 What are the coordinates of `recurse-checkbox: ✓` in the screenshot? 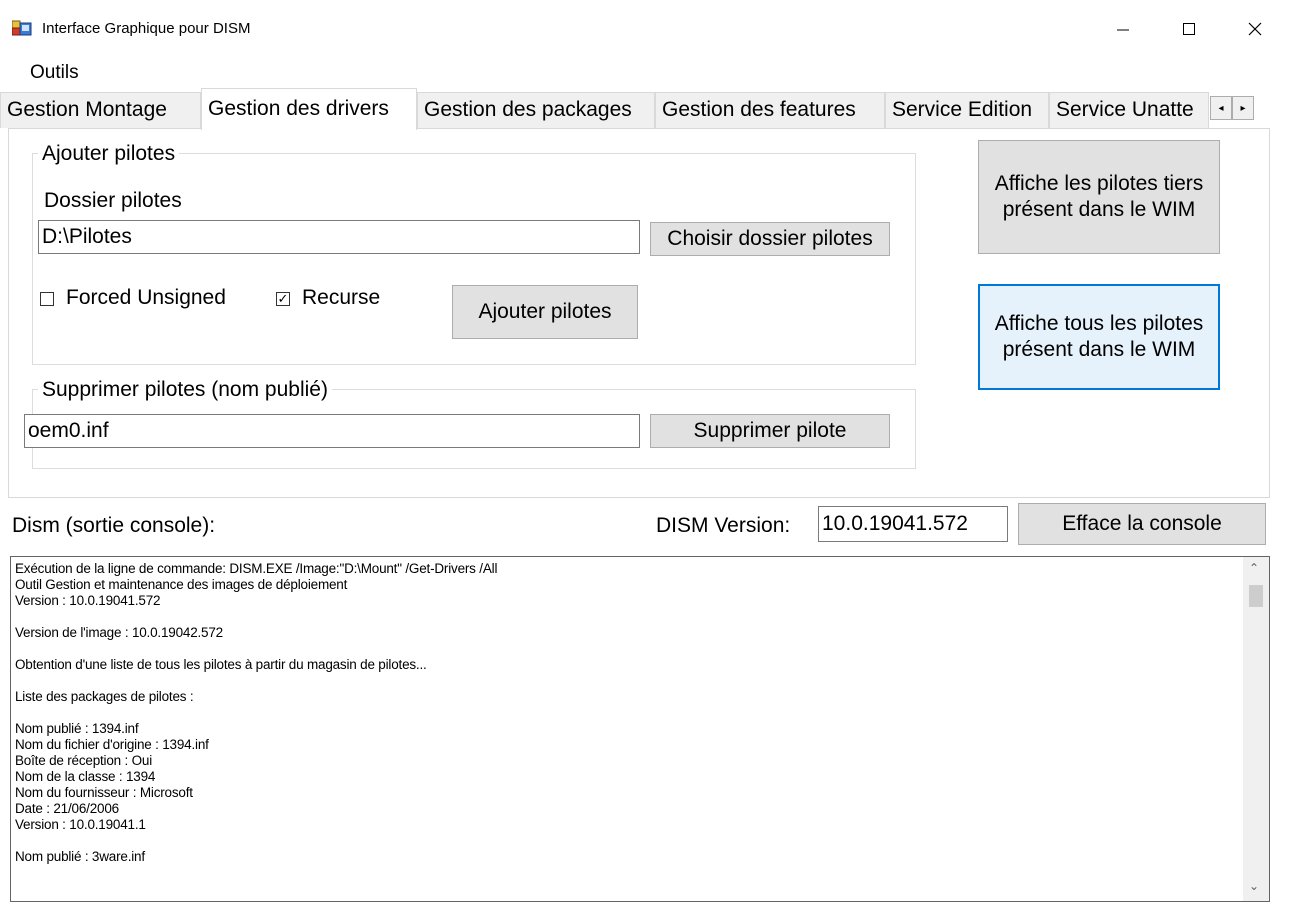 It's located at (283, 299).